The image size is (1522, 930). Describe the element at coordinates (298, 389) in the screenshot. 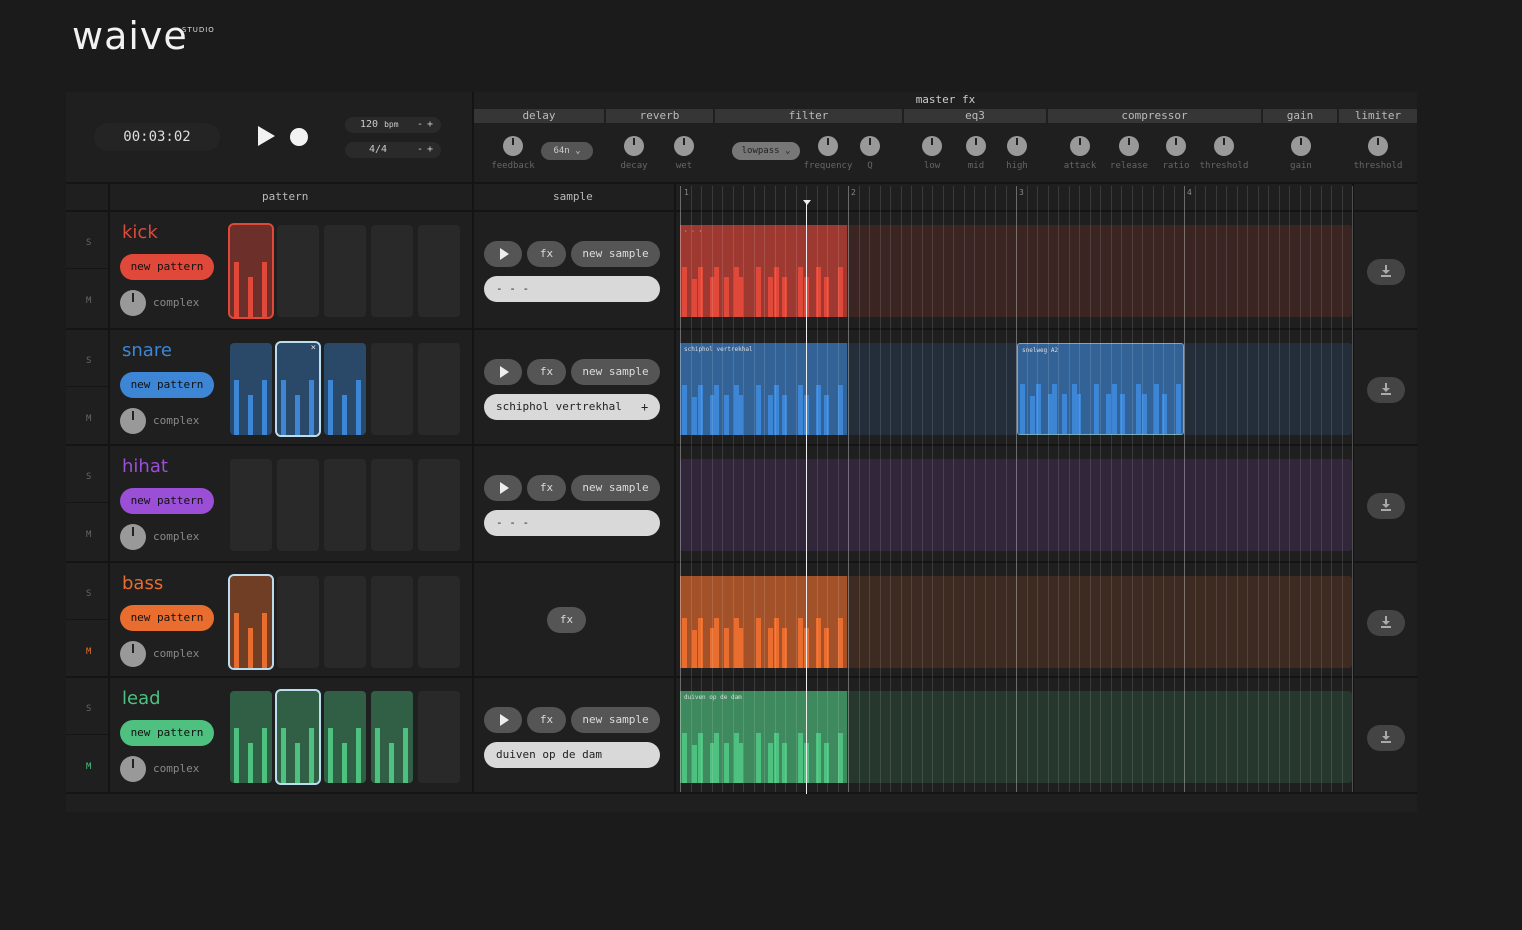

I see `pattern-slot: ×` at that location.